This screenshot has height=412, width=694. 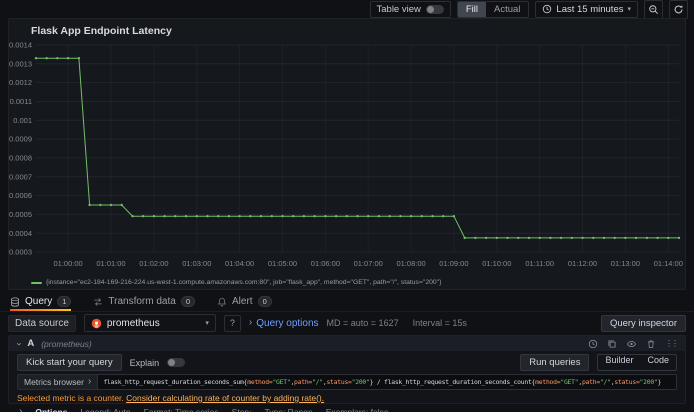 What do you see at coordinates (222, 301) in the screenshot?
I see `bell-icon` at bounding box center [222, 301].